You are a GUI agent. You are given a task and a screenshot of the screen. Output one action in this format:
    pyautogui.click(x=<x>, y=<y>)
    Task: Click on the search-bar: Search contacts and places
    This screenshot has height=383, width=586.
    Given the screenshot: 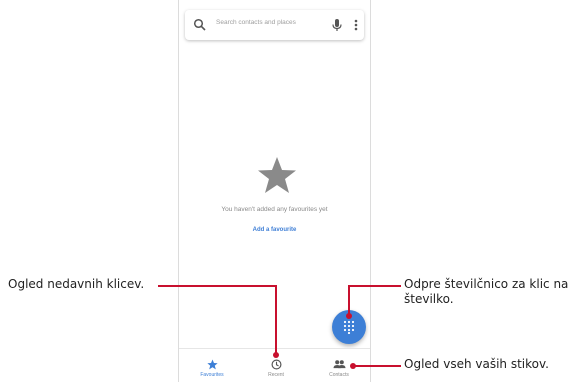 What is the action you would take?
    pyautogui.click(x=274, y=25)
    